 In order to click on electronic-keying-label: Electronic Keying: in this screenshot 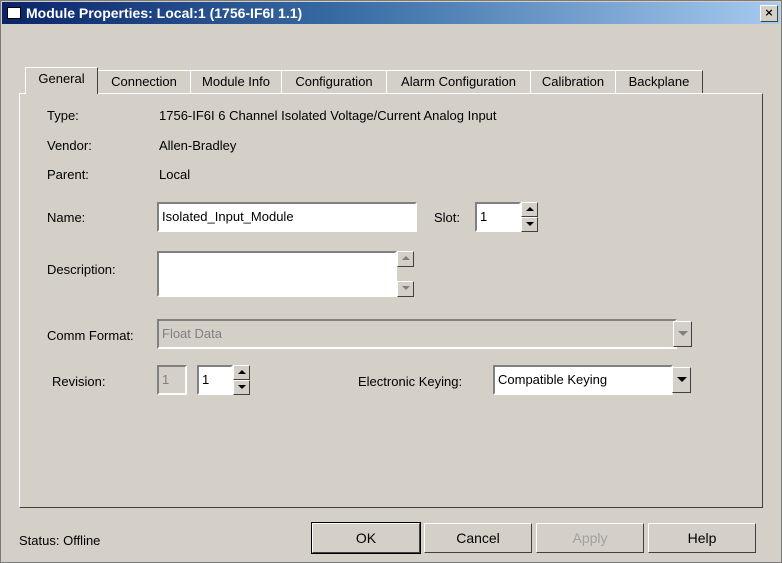, I will do `click(410, 381)`.